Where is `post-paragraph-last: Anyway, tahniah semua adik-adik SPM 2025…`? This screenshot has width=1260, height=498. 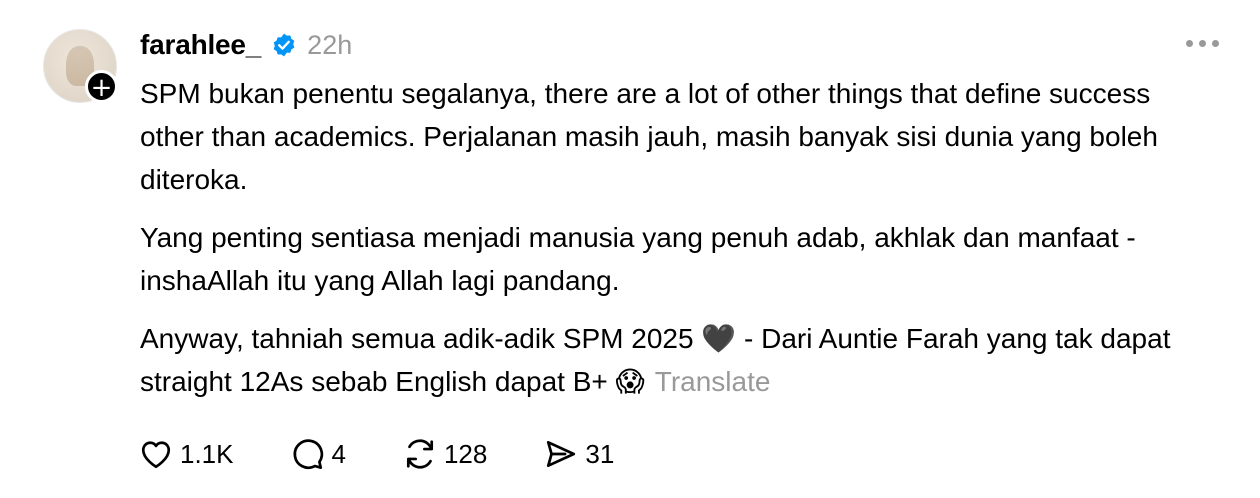
post-paragraph-last: Anyway, tahniah semua adik-adik SPM 2025… is located at coordinates (680, 360).